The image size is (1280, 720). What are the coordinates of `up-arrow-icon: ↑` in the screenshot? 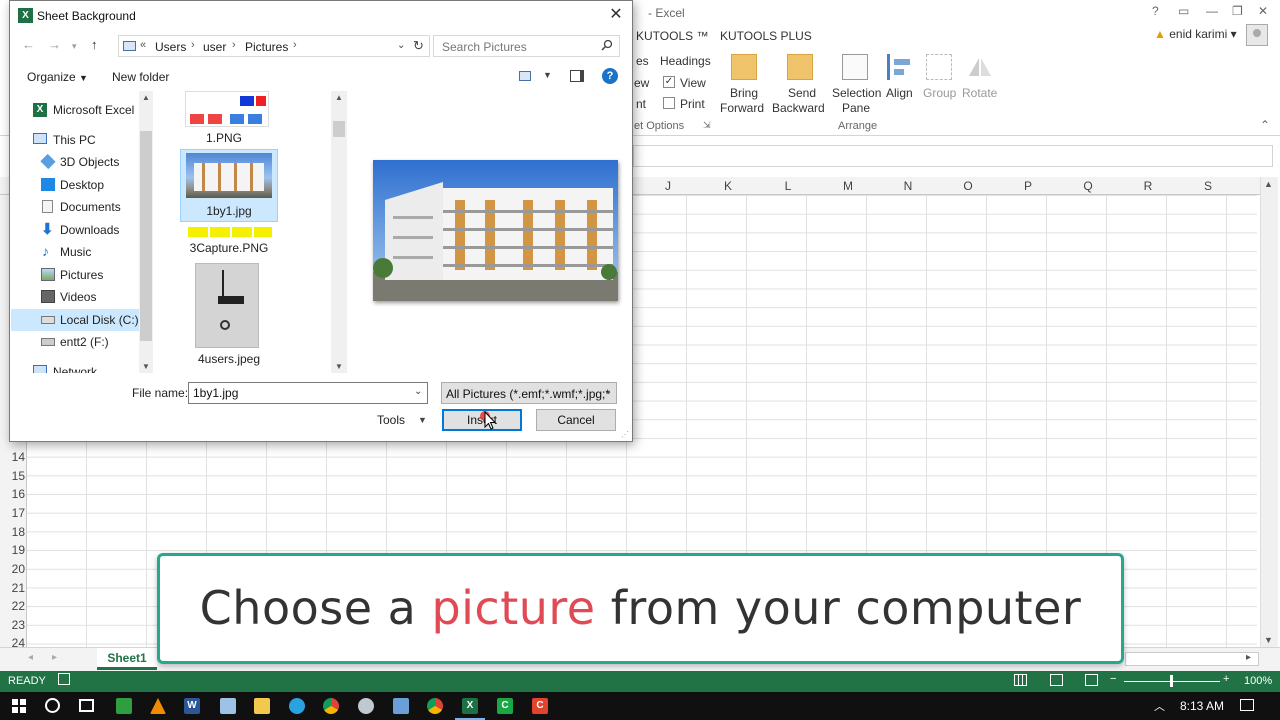 It's located at (94, 44).